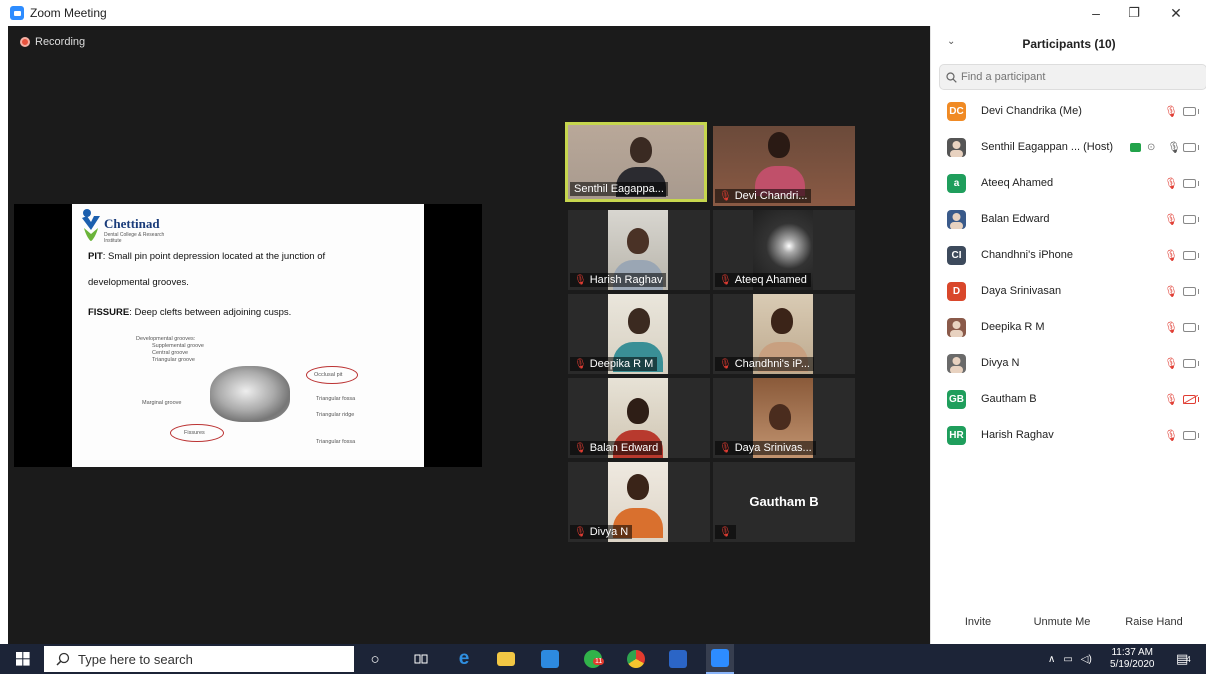  What do you see at coordinates (336, 442) in the screenshot?
I see `label-triangular-fossa-2: Triangular fossa` at bounding box center [336, 442].